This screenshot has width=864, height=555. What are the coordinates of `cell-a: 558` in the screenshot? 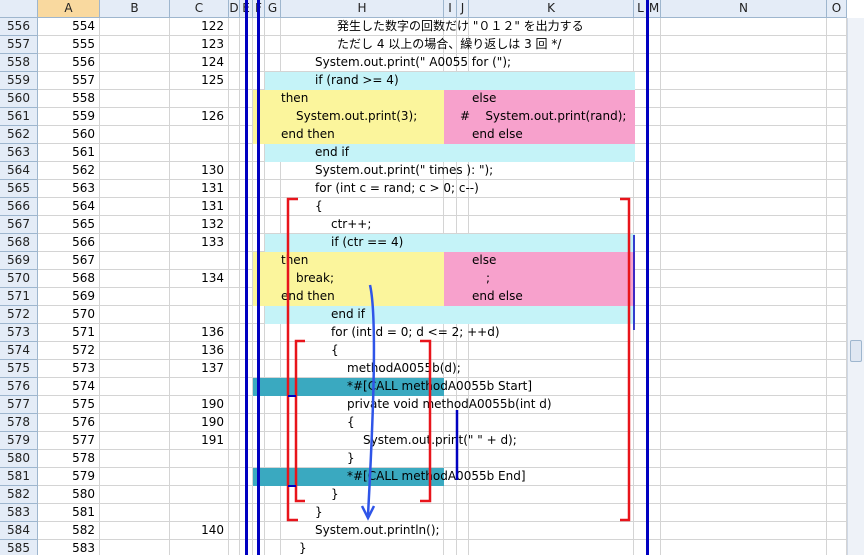 It's located at (69, 99).